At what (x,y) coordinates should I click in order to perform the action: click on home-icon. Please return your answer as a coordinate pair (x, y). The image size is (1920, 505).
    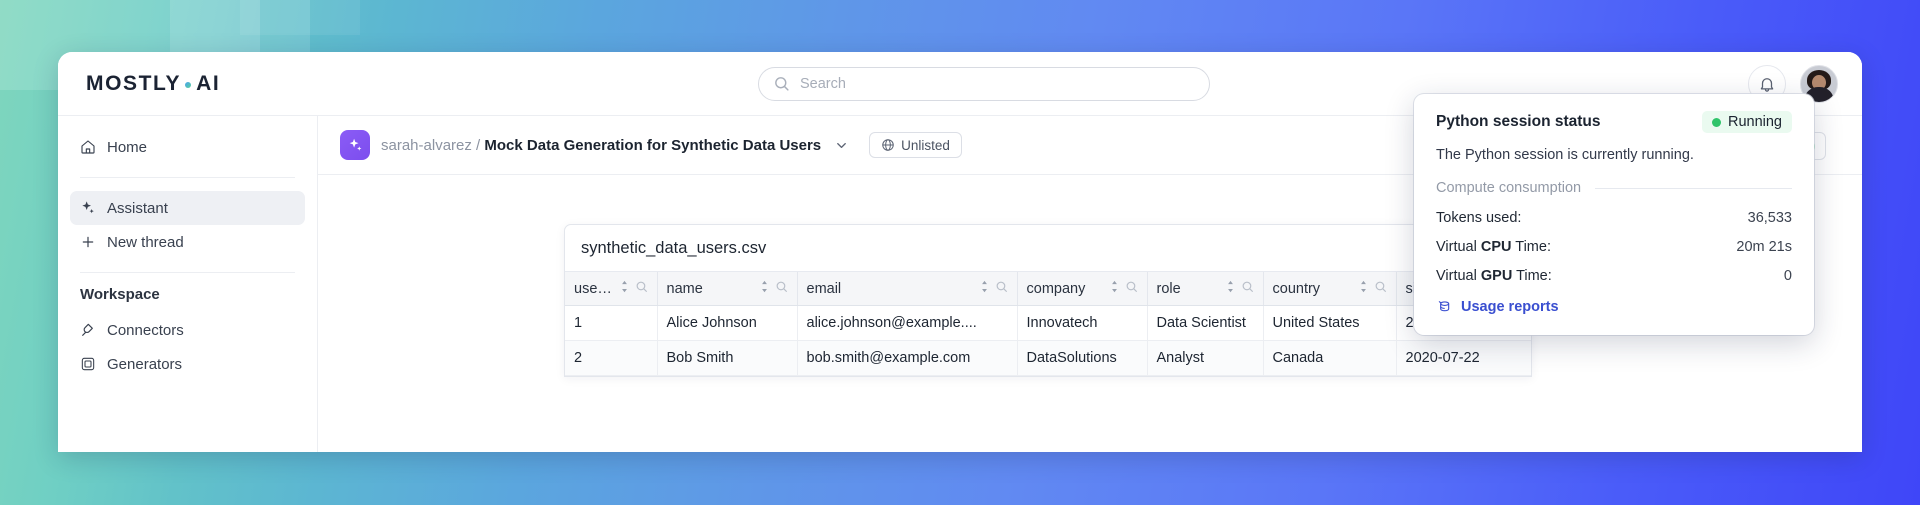
    Looking at the image, I should click on (88, 147).